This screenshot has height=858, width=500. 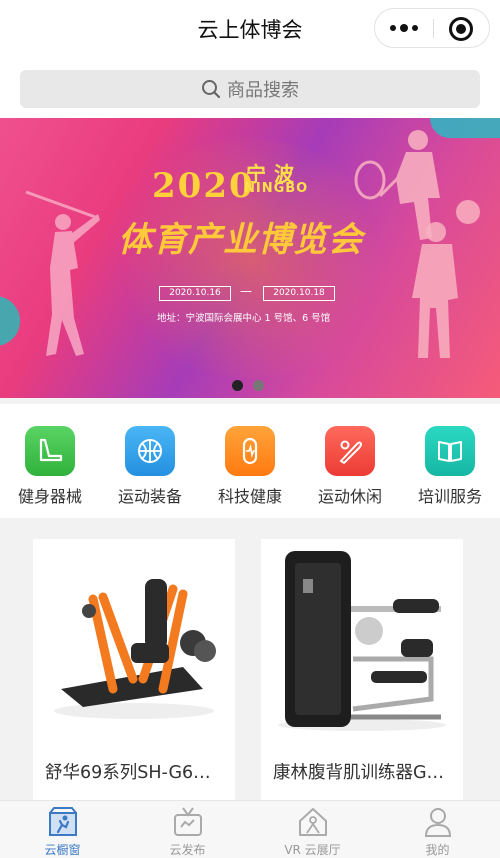 I want to click on banner-headline: 体育产业博览会, so click(x=240, y=240).